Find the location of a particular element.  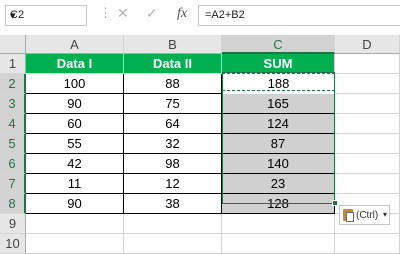

row-header-3: 3 is located at coordinates (13, 104).